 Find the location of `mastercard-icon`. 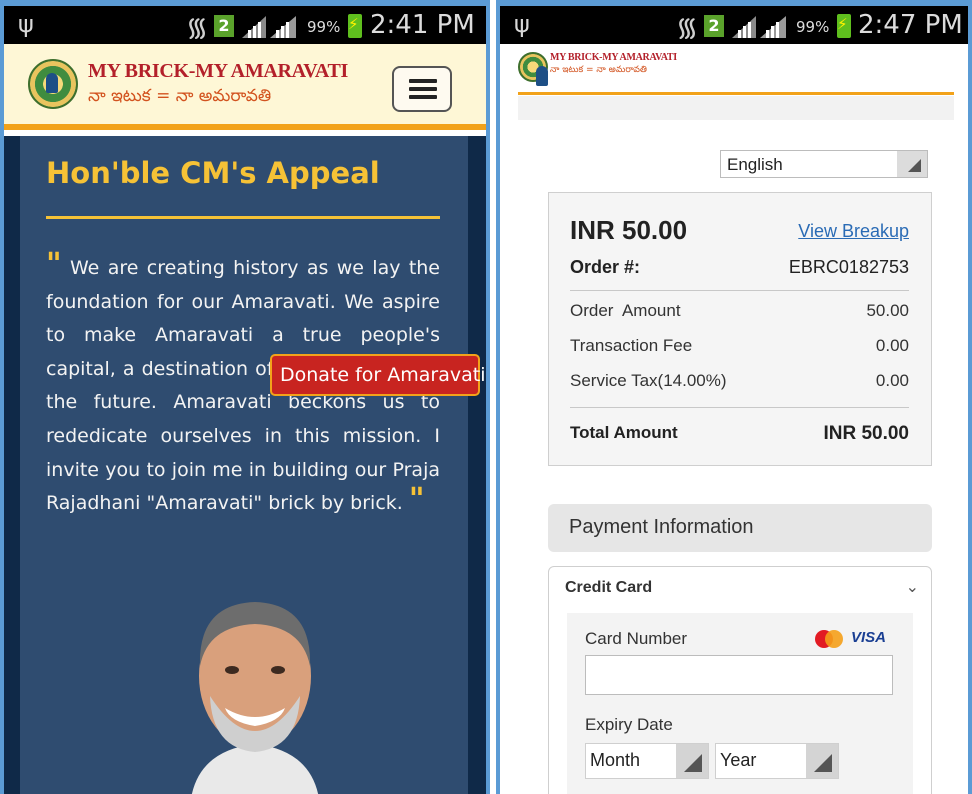

mastercard-icon is located at coordinates (829, 639).